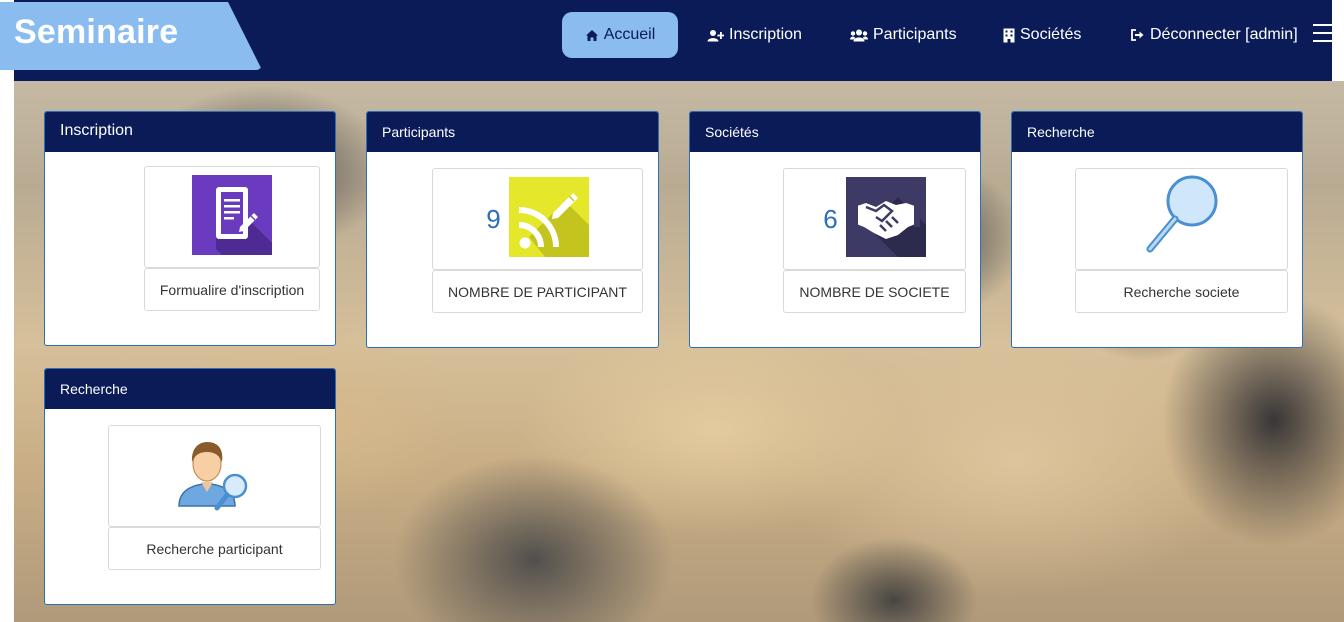  I want to click on user-search-icon, so click(215, 476).